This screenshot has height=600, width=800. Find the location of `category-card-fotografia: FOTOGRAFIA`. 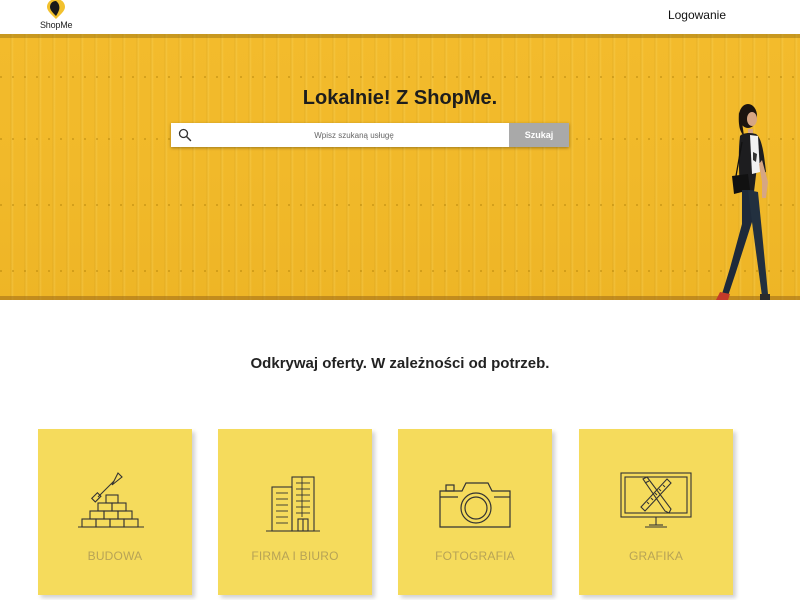

category-card-fotografia: FOTOGRAFIA is located at coordinates (475, 512).